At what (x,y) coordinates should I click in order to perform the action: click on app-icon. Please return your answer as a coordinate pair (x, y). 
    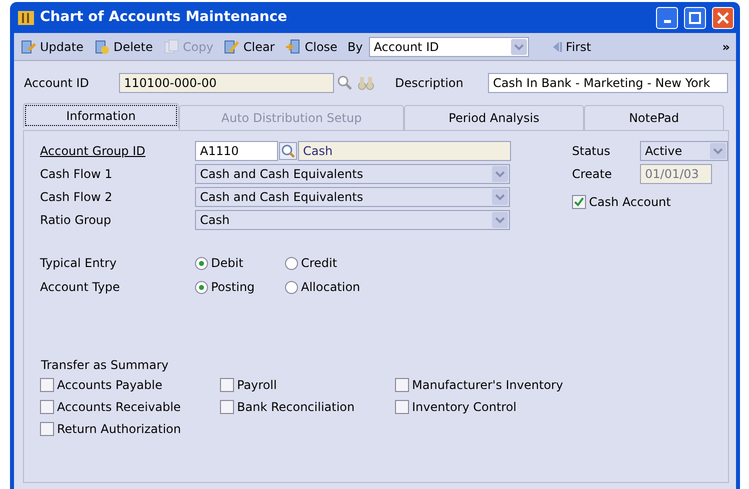
    Looking at the image, I should click on (26, 17).